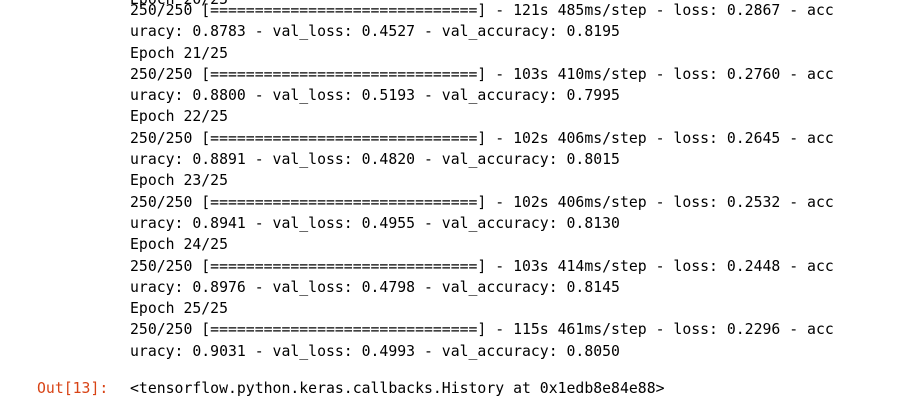 The height and width of the screenshot is (412, 921). What do you see at coordinates (179, 309) in the screenshot?
I see `log-epoch-line: Epoch 25/25` at bounding box center [179, 309].